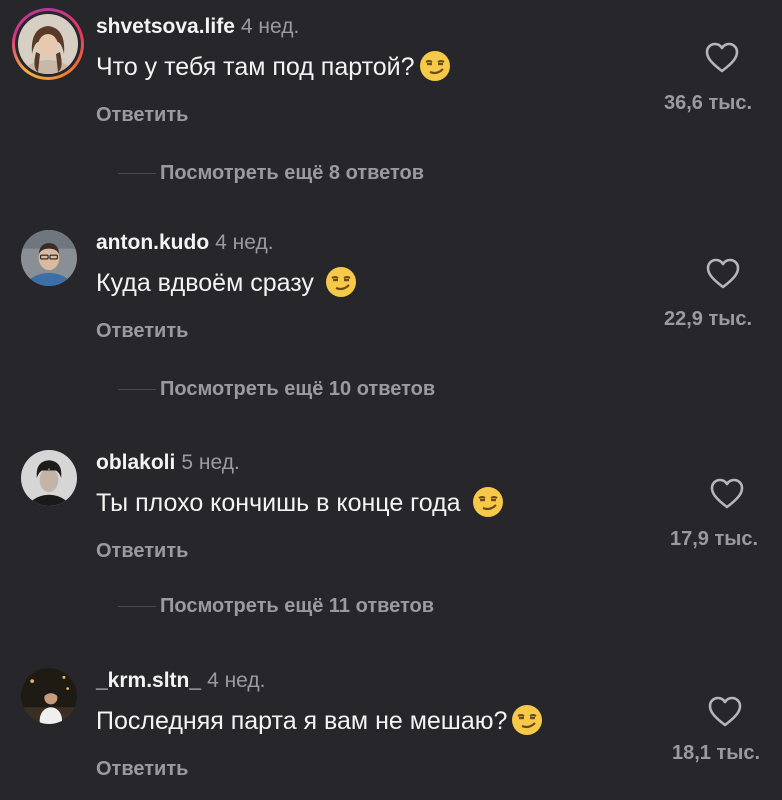  What do you see at coordinates (300, 503) in the screenshot?
I see `comment-text: Ты плохо кончишь в конце года` at bounding box center [300, 503].